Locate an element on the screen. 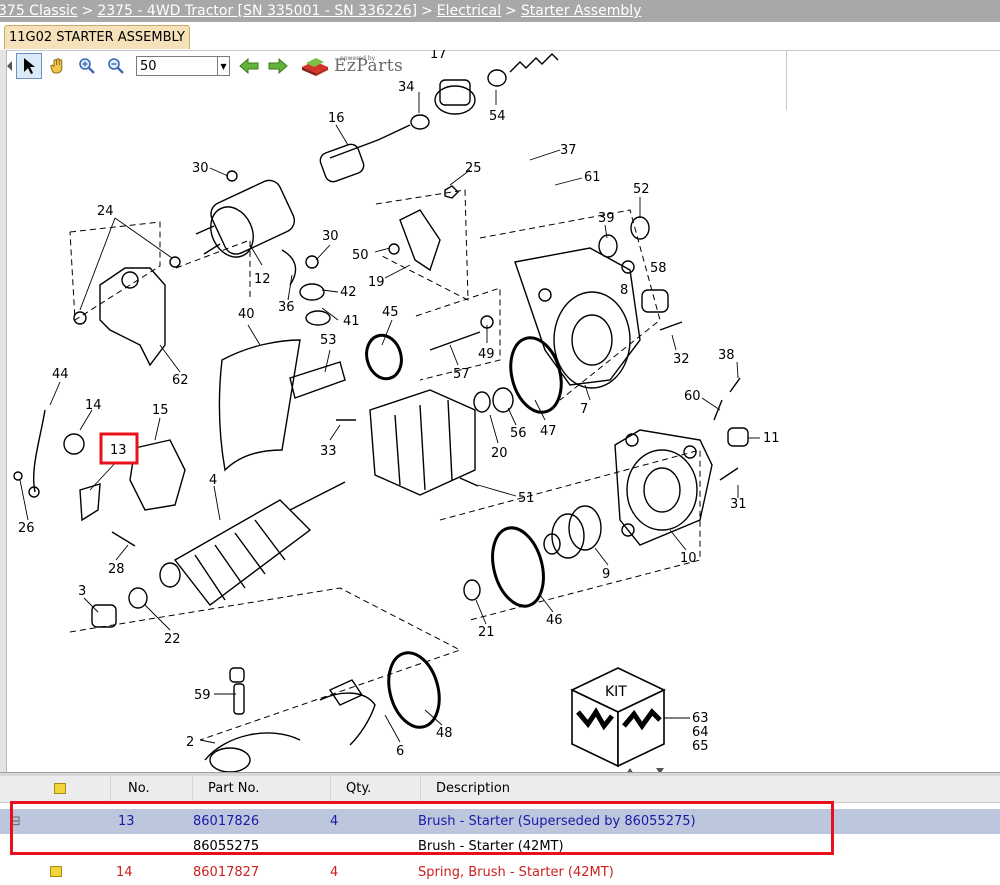 The width and height of the screenshot is (1000, 885). svg-text: 19 is located at coordinates (376, 282).